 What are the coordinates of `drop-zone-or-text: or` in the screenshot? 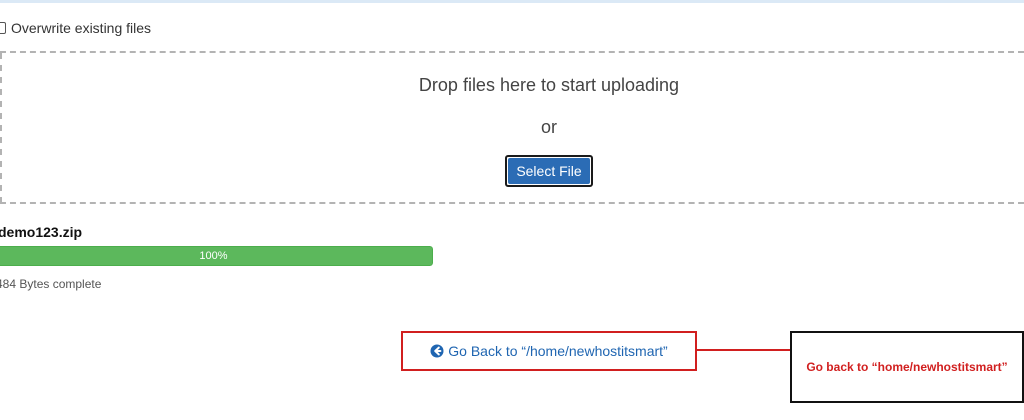 It's located at (548, 127).